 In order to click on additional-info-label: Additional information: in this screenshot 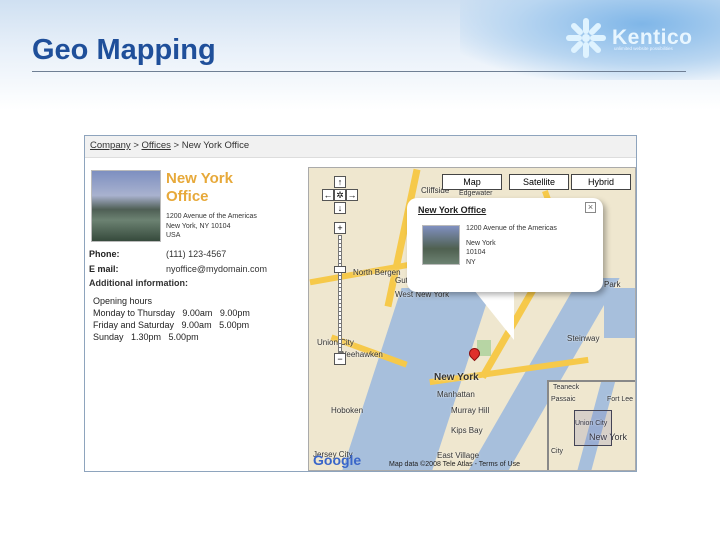, I will do `click(138, 283)`.